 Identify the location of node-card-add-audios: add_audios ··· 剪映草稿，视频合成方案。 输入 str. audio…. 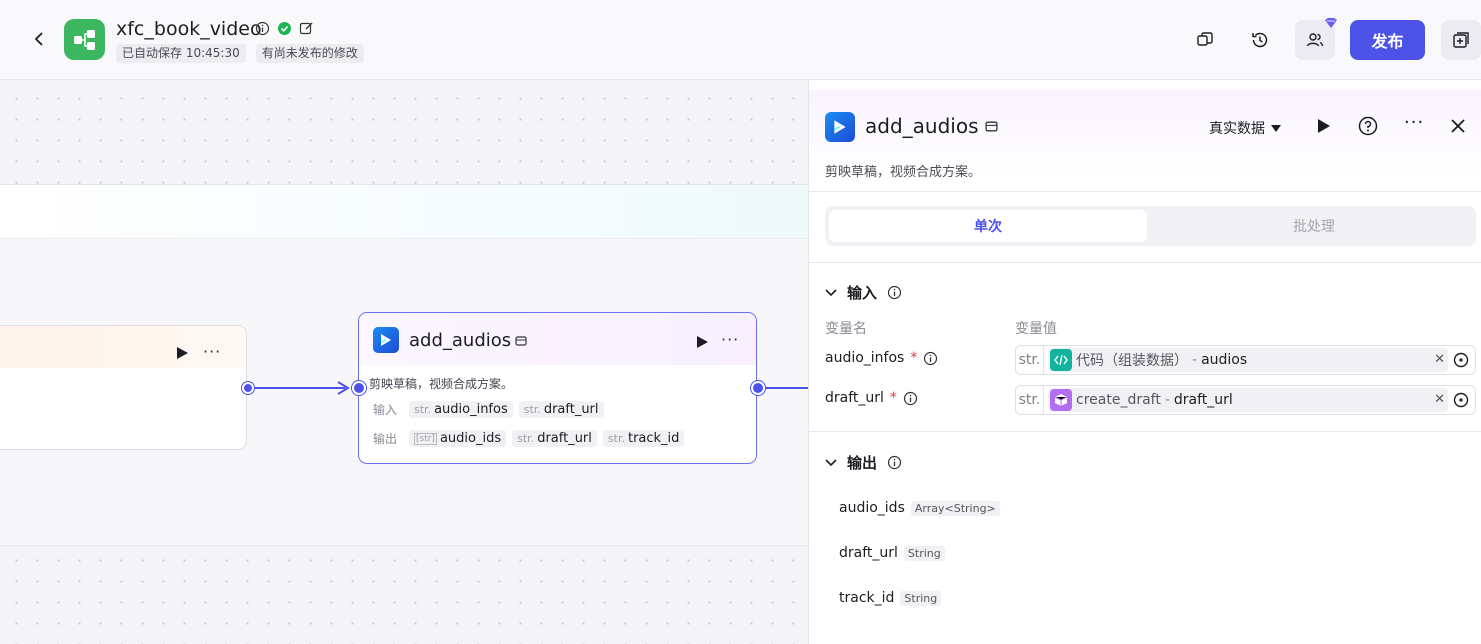
(557, 388).